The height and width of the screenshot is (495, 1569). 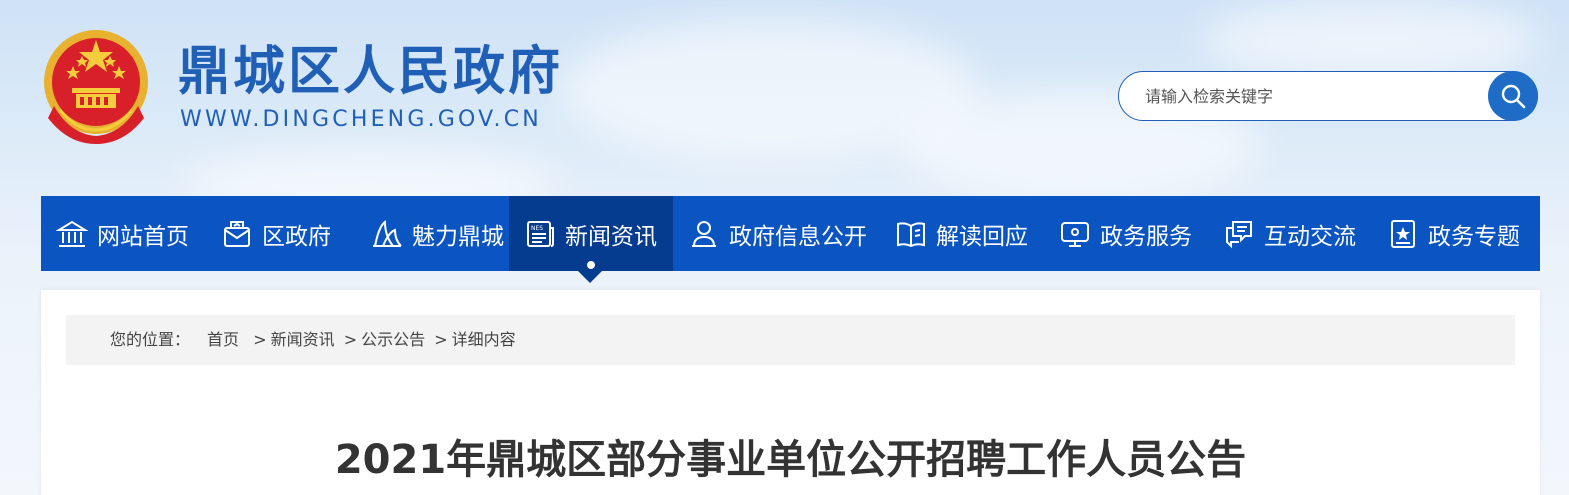 I want to click on search-button, so click(x=1513, y=96).